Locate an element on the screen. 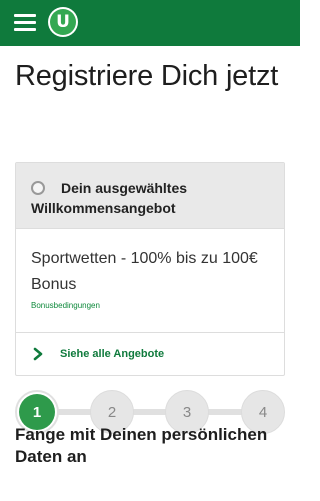 The image size is (320, 501). stepper-track is located at coordinates (150, 412).